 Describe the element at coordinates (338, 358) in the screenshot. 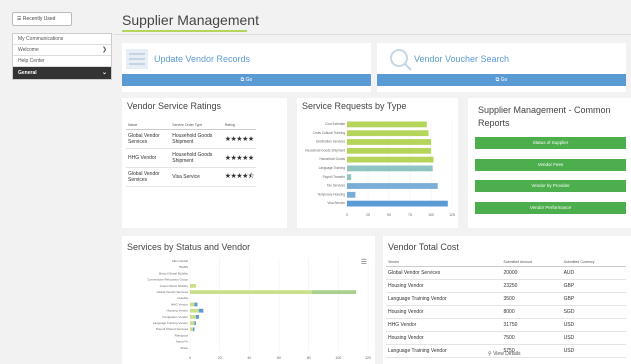

I see `x-tick-label: 100` at that location.